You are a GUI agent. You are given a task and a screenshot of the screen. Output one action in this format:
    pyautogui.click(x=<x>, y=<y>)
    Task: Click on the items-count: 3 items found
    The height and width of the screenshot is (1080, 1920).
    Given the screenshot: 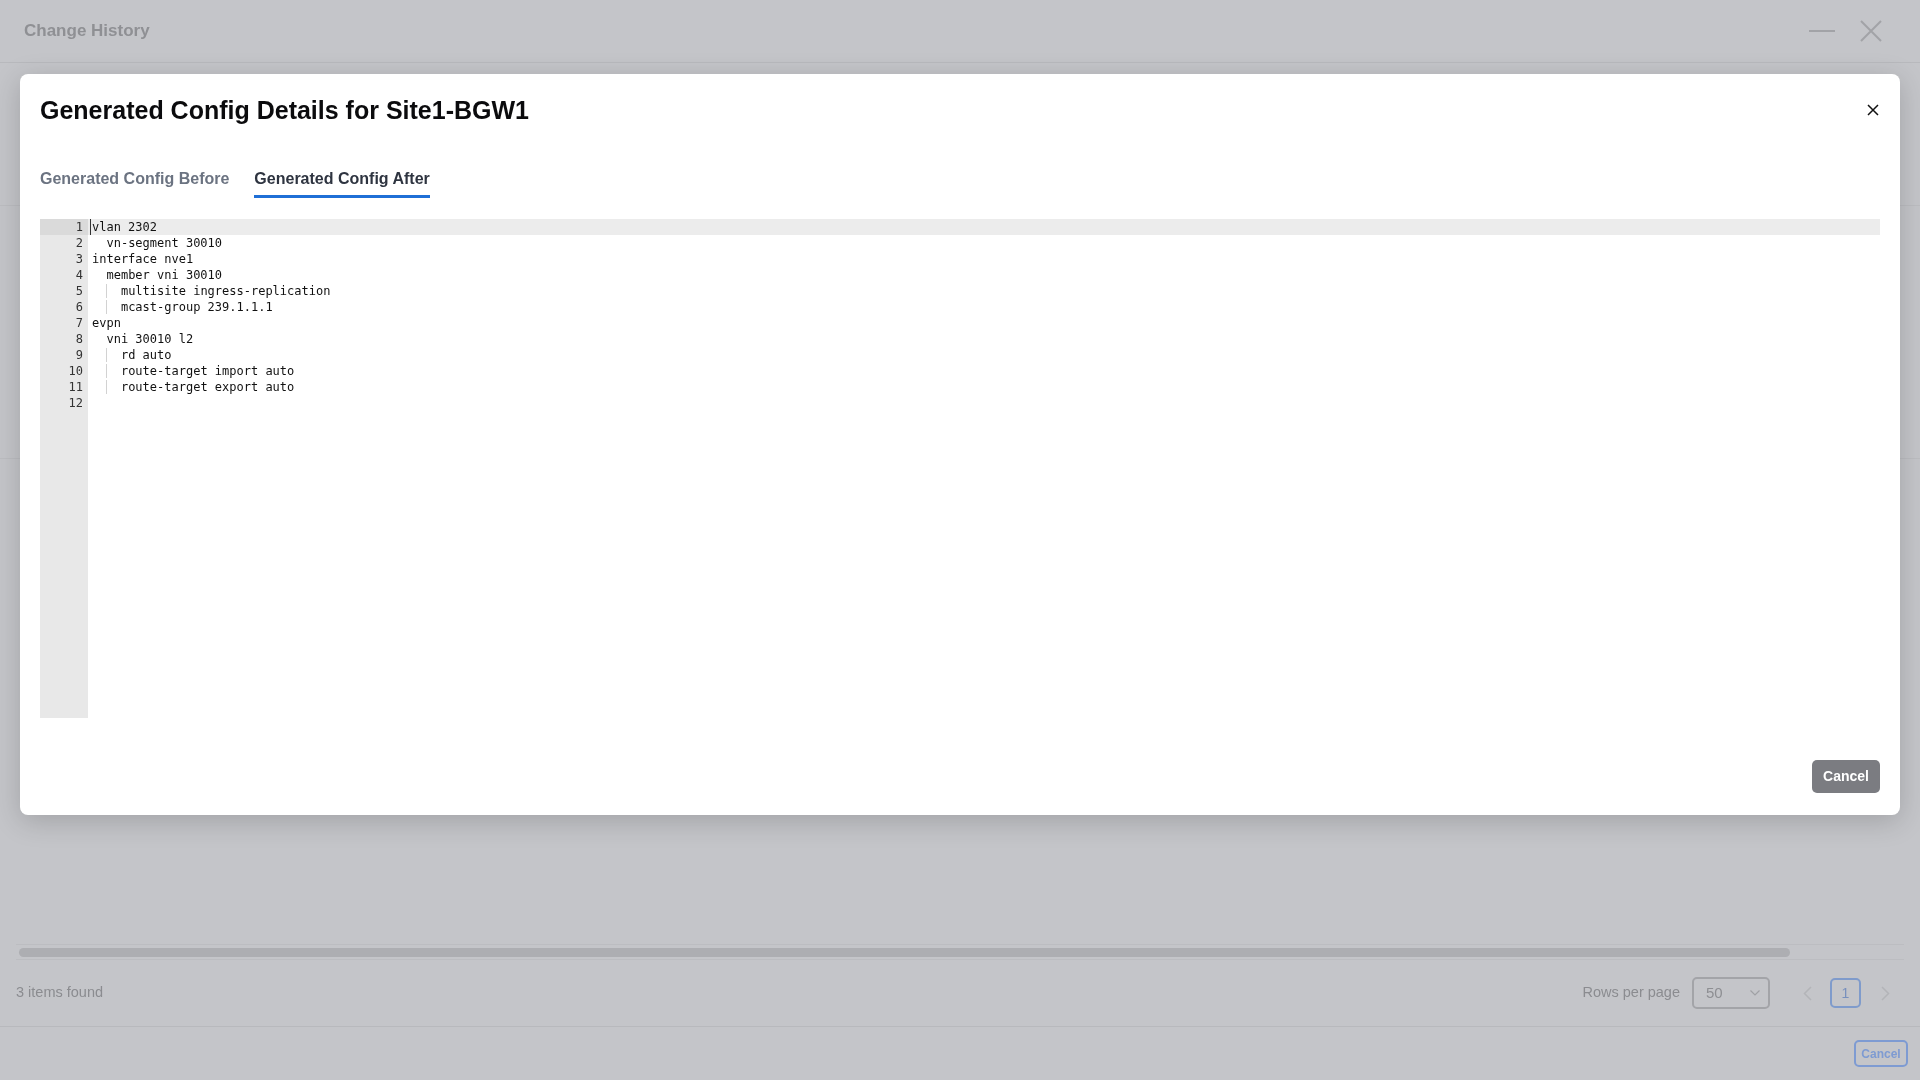 What is the action you would take?
    pyautogui.click(x=60, y=993)
    